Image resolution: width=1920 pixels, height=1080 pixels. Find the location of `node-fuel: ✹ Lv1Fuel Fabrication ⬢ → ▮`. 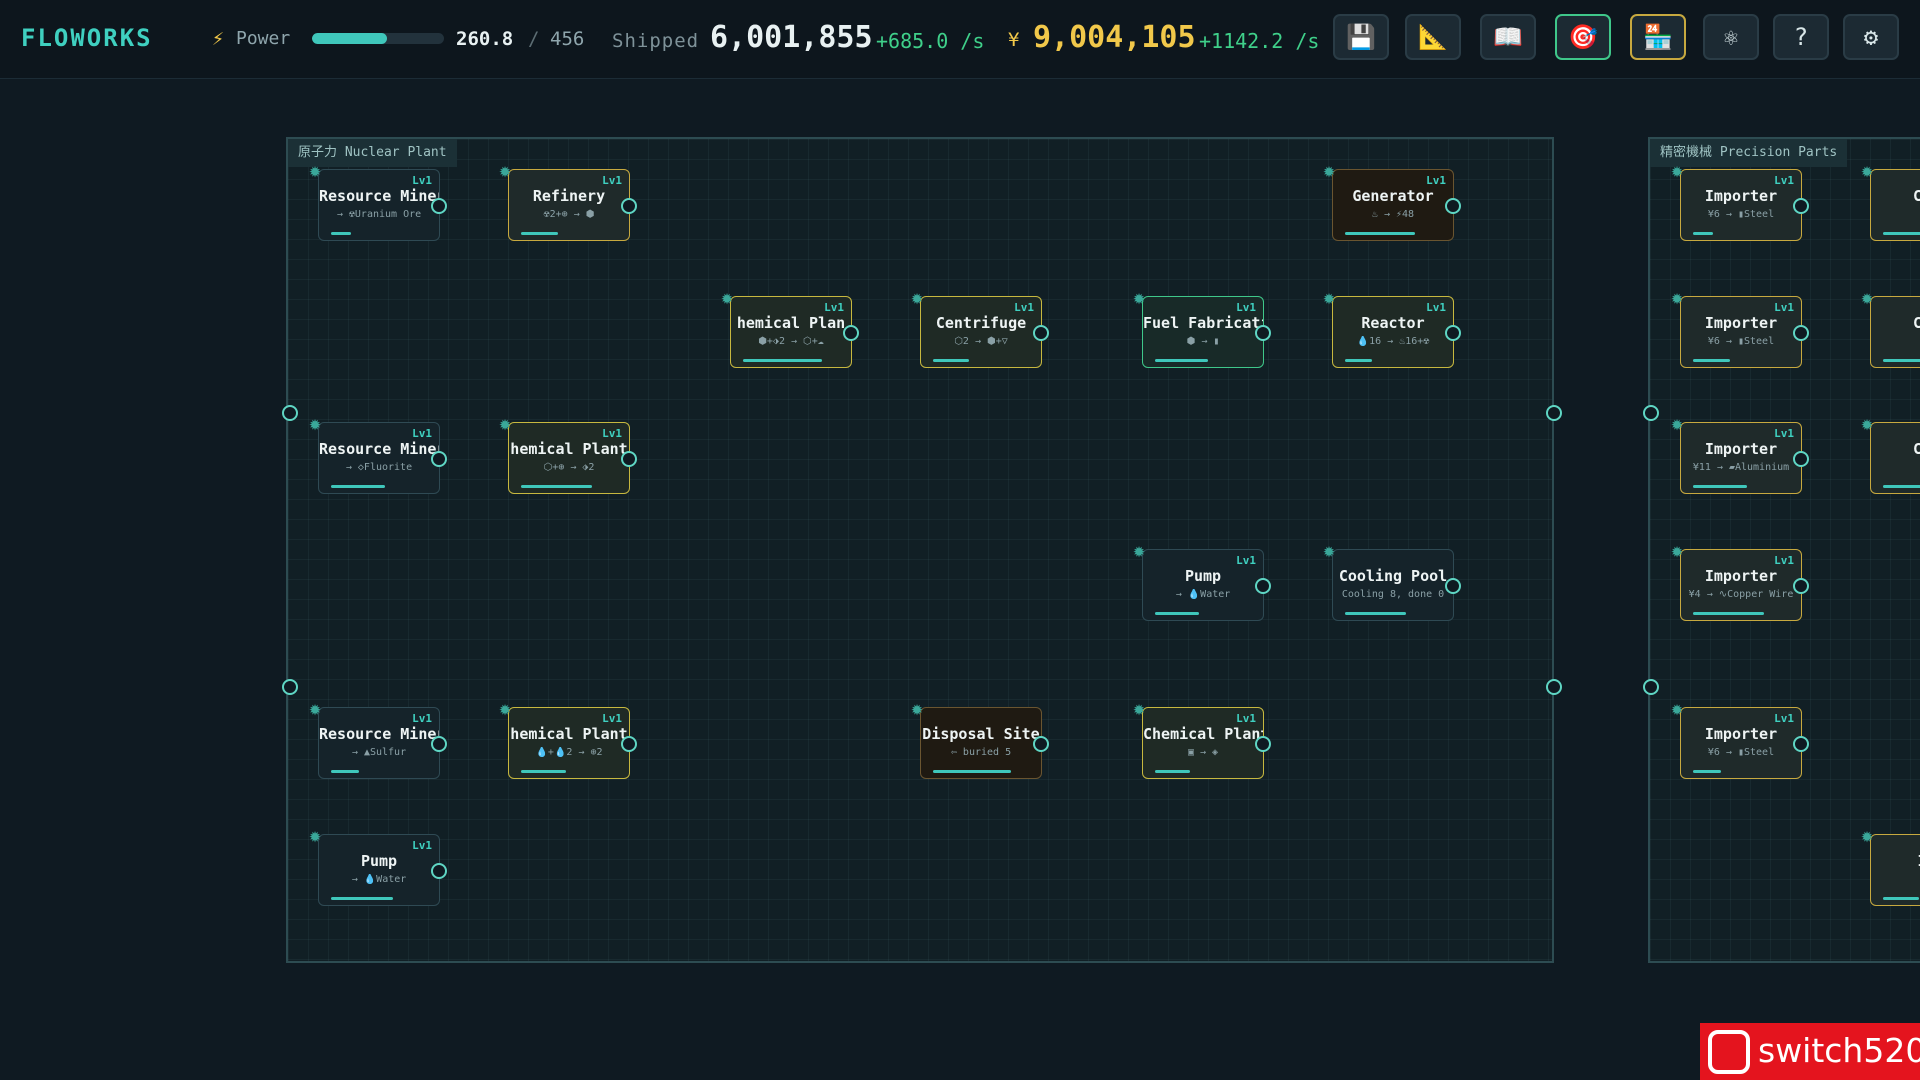

node-fuel: ✹ Lv1Fuel Fabrication ⬢ → ▮ is located at coordinates (1202, 327).